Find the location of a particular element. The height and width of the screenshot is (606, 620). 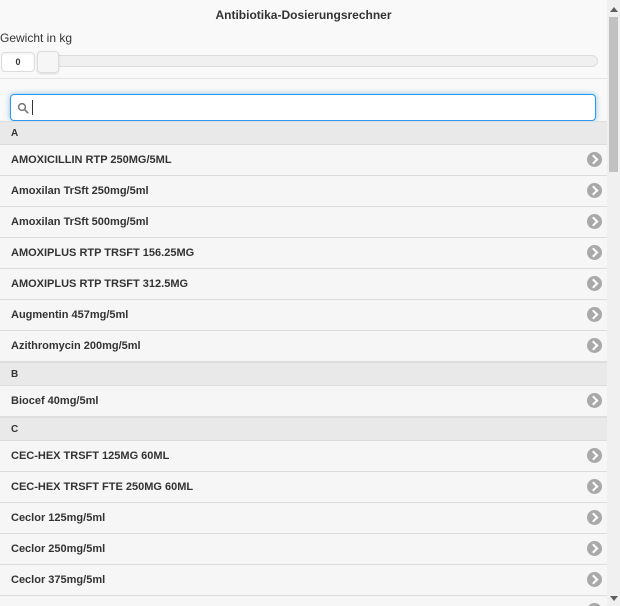

page-title: Antibiotika-Dosierungsrechner is located at coordinates (303, 15).